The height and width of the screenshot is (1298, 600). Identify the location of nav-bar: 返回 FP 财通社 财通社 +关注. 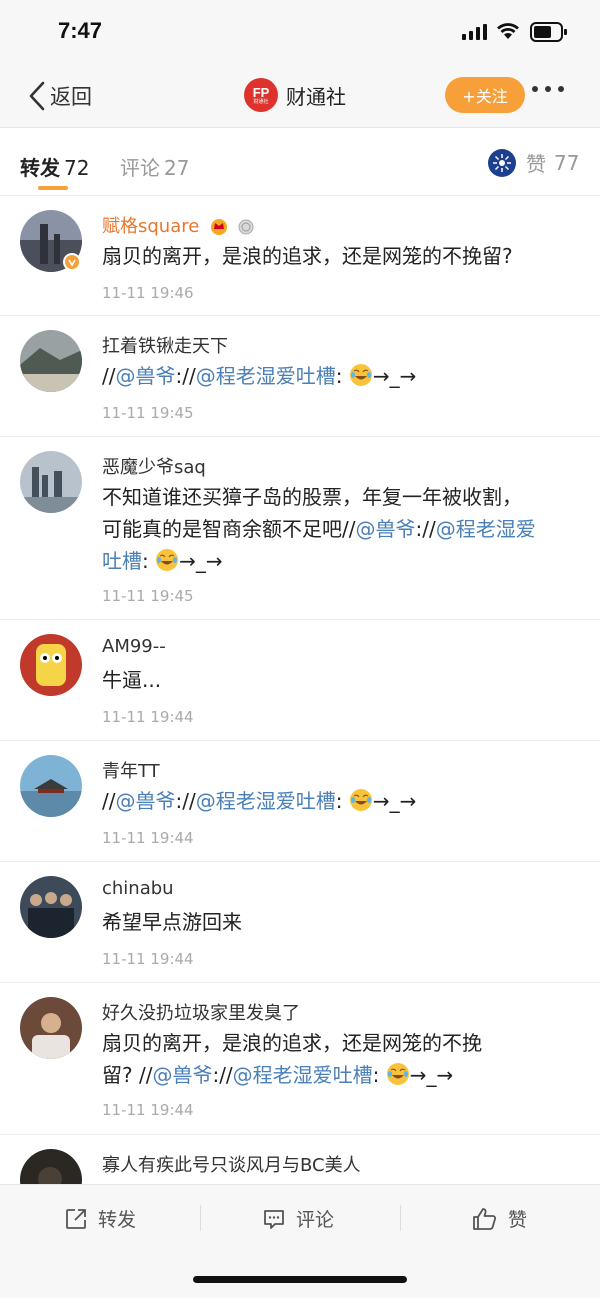
(300, 96).